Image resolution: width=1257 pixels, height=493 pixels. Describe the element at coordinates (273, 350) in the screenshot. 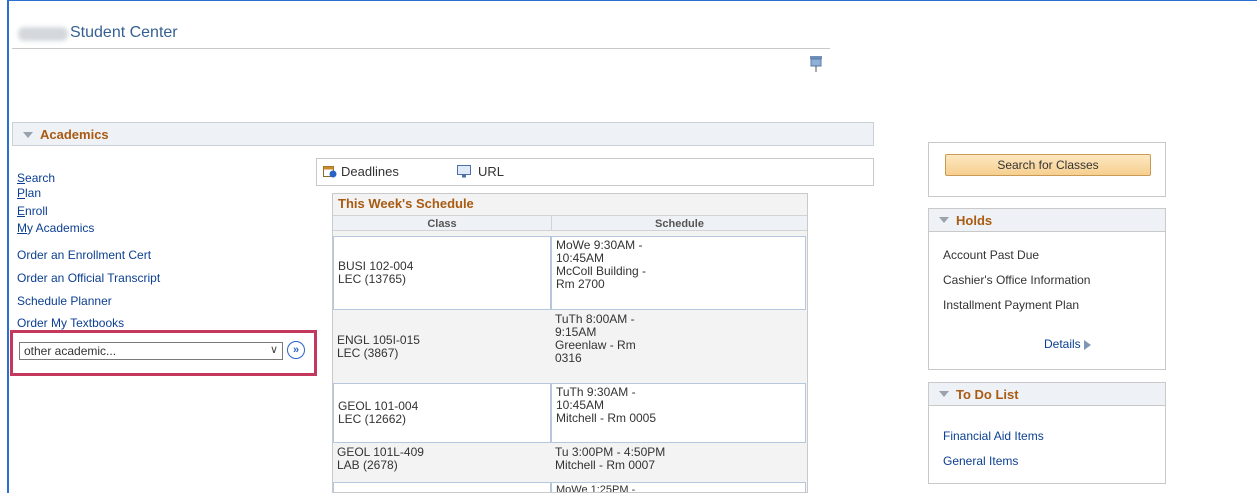

I see `chevron-down-icon: ∨` at that location.